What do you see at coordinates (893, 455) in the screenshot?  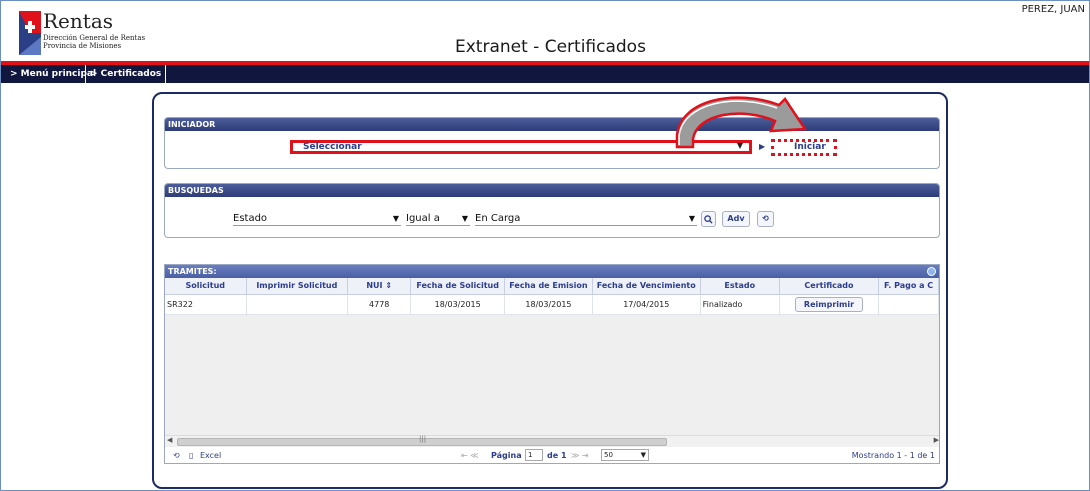 I see `records-info: Mostrando 1 - 1 de 1` at bounding box center [893, 455].